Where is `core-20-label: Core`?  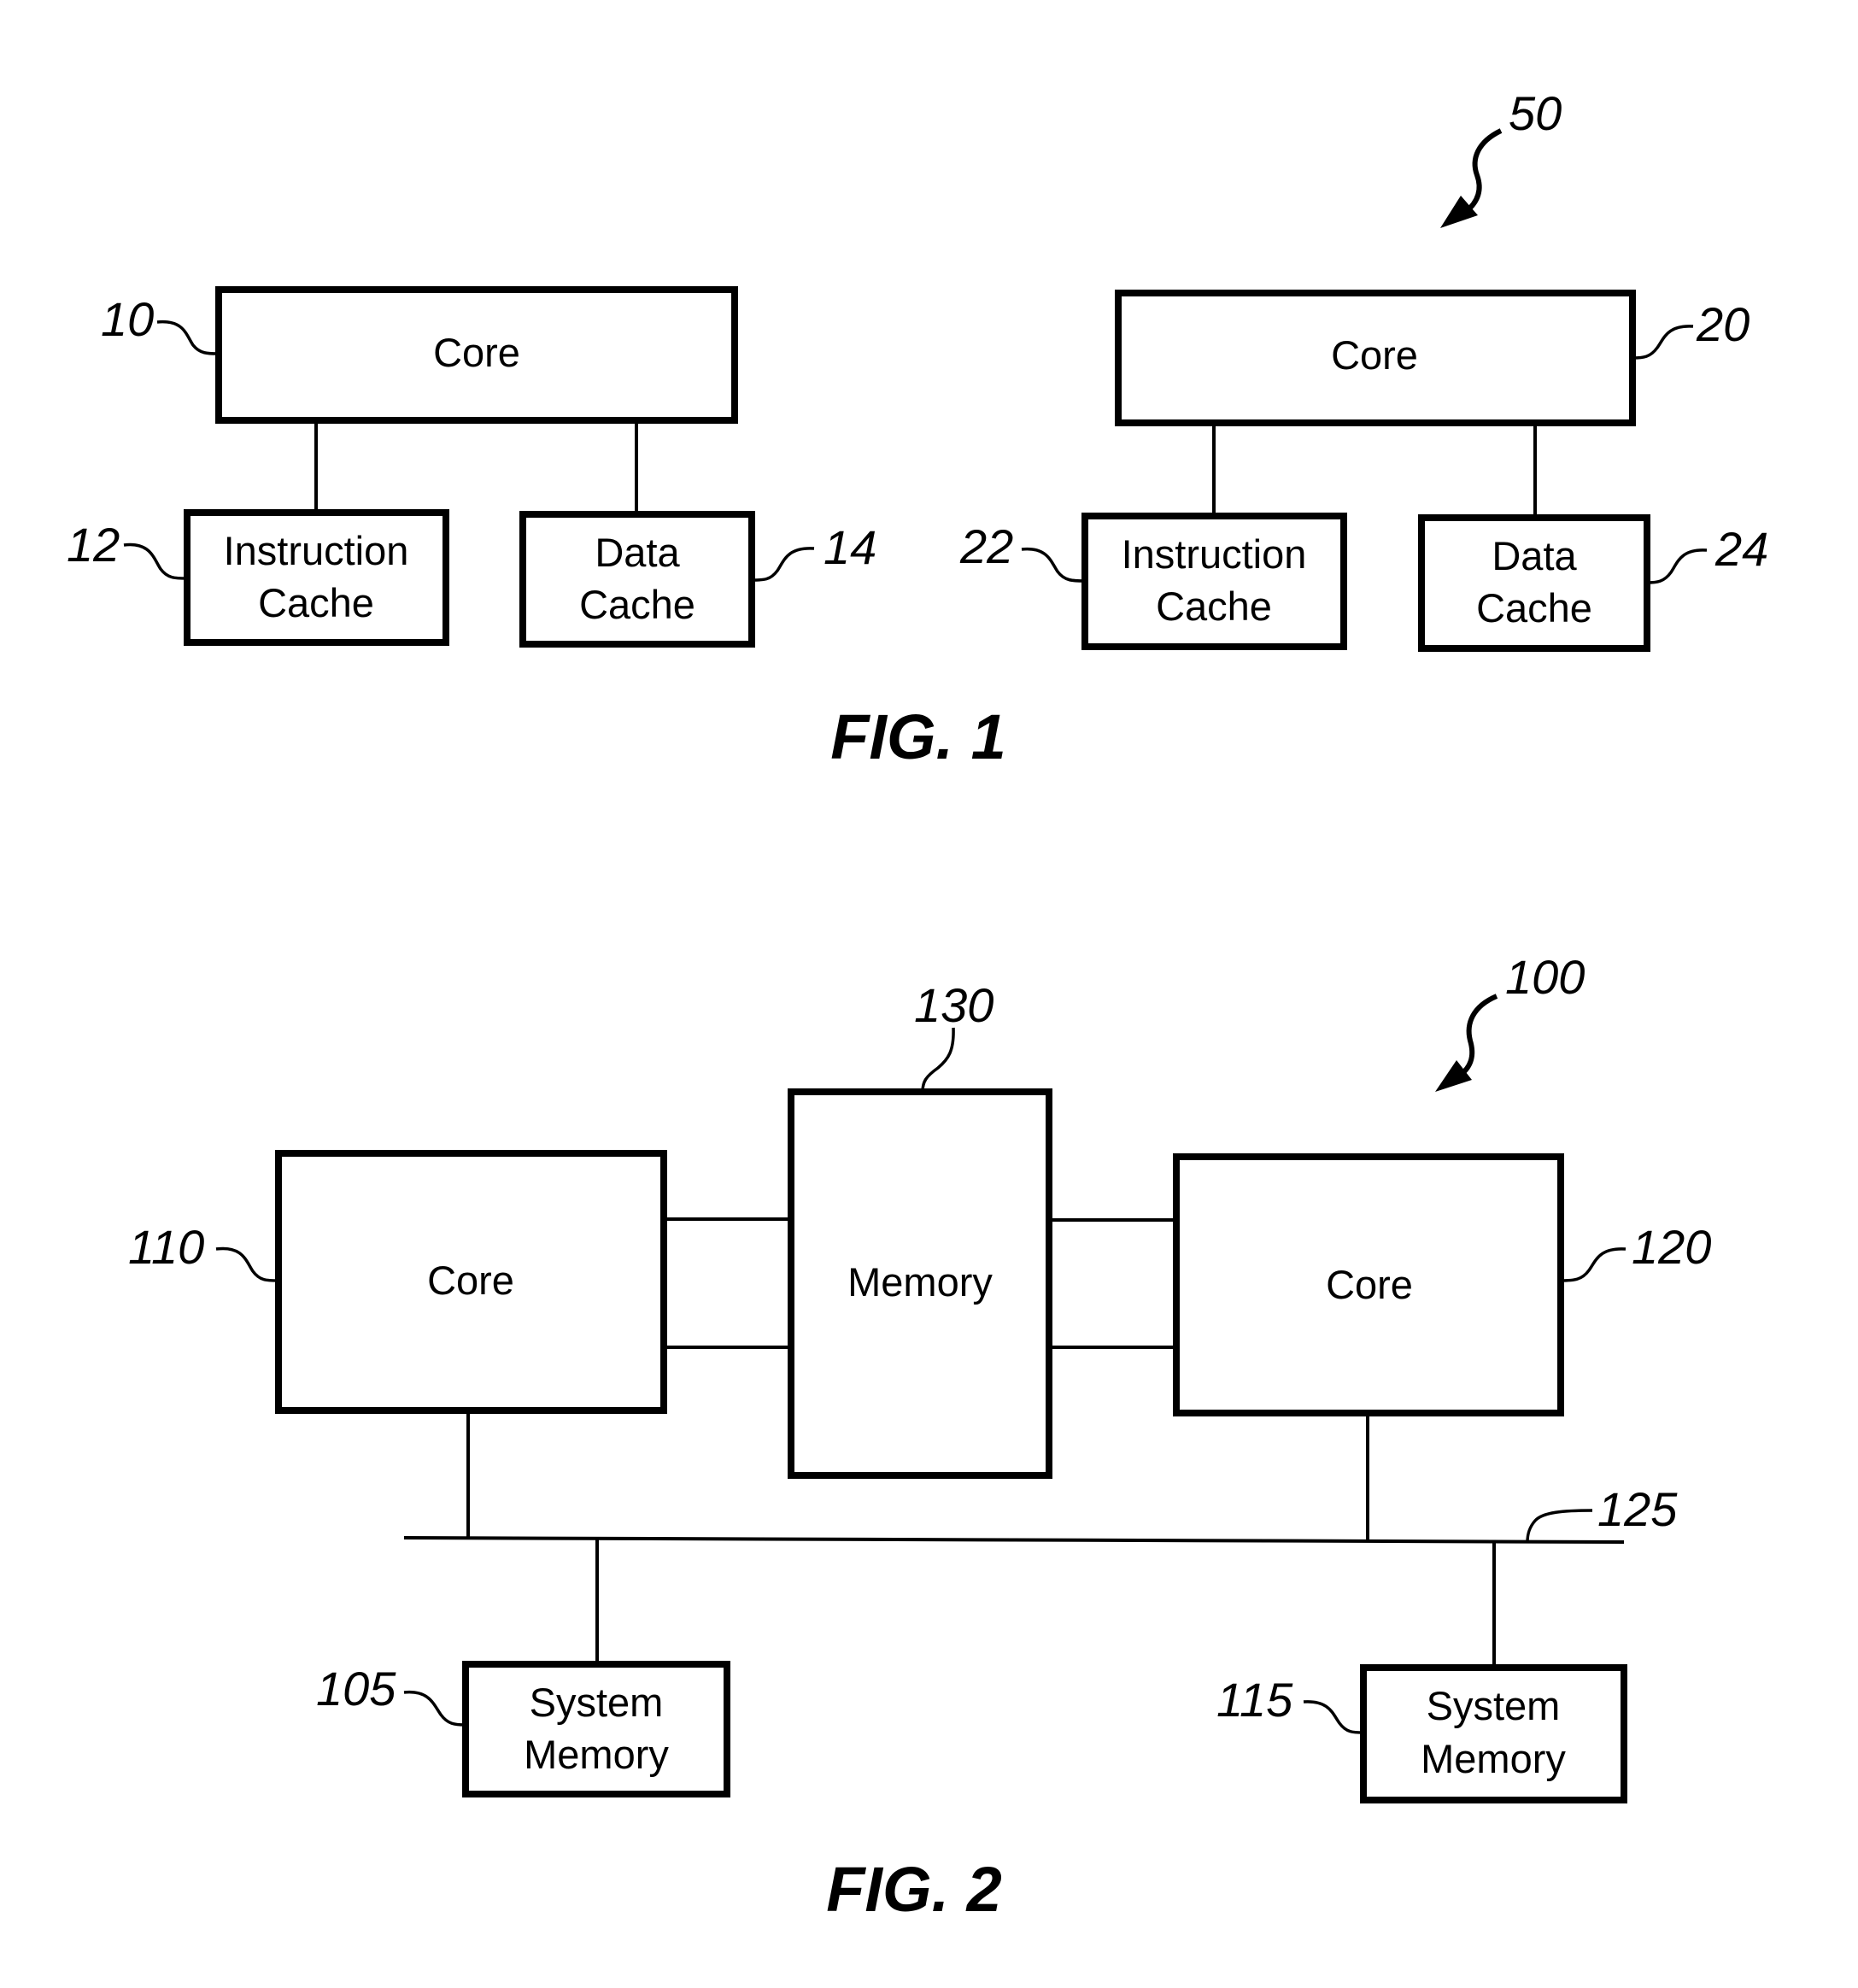
core-20-label: Core is located at coordinates (1374, 355).